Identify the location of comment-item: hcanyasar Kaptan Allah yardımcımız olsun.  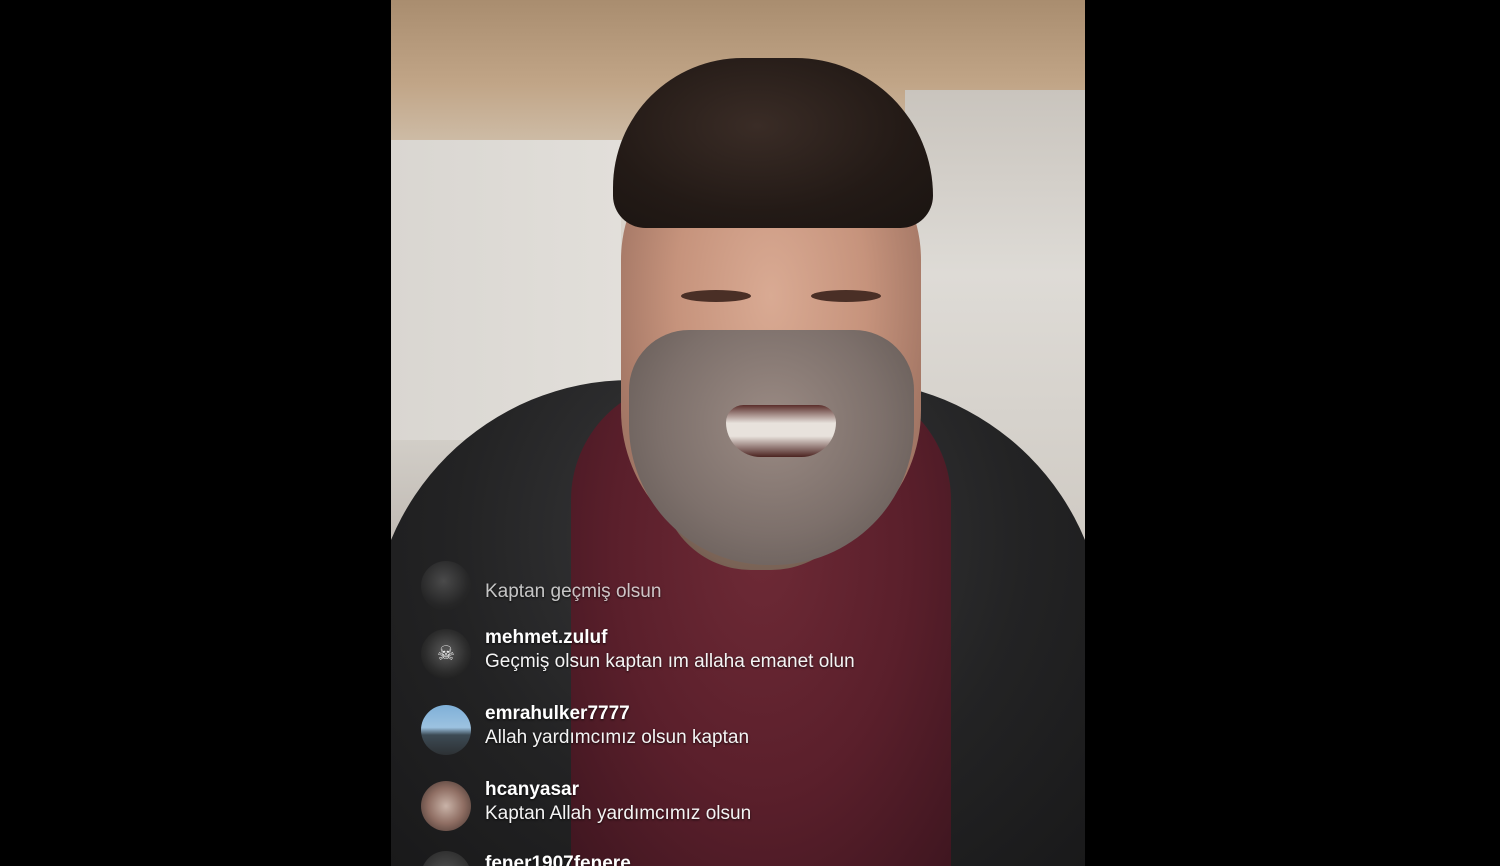
(741, 807).